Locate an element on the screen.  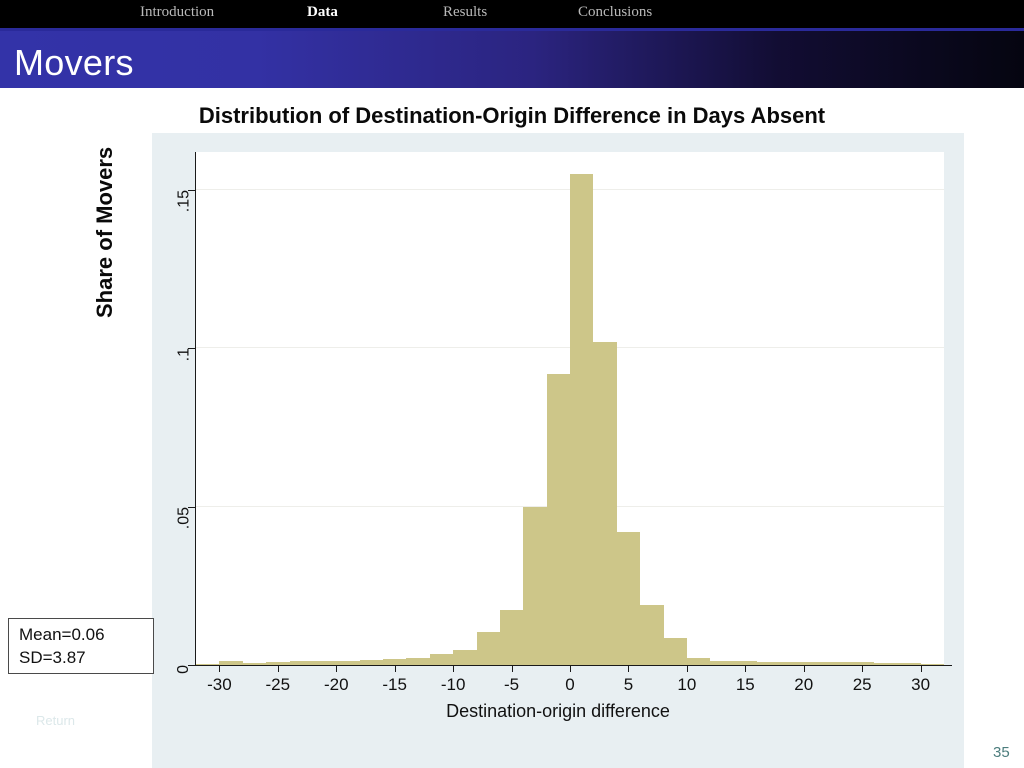
chart-y-tick-label: .15 is located at coordinates (183, 201).